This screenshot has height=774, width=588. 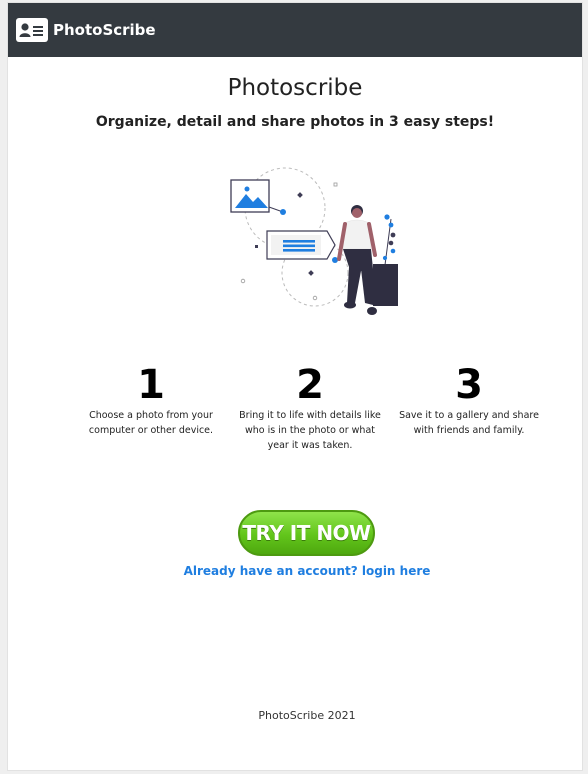 What do you see at coordinates (32, 30) in the screenshot?
I see `contact-card-icon` at bounding box center [32, 30].